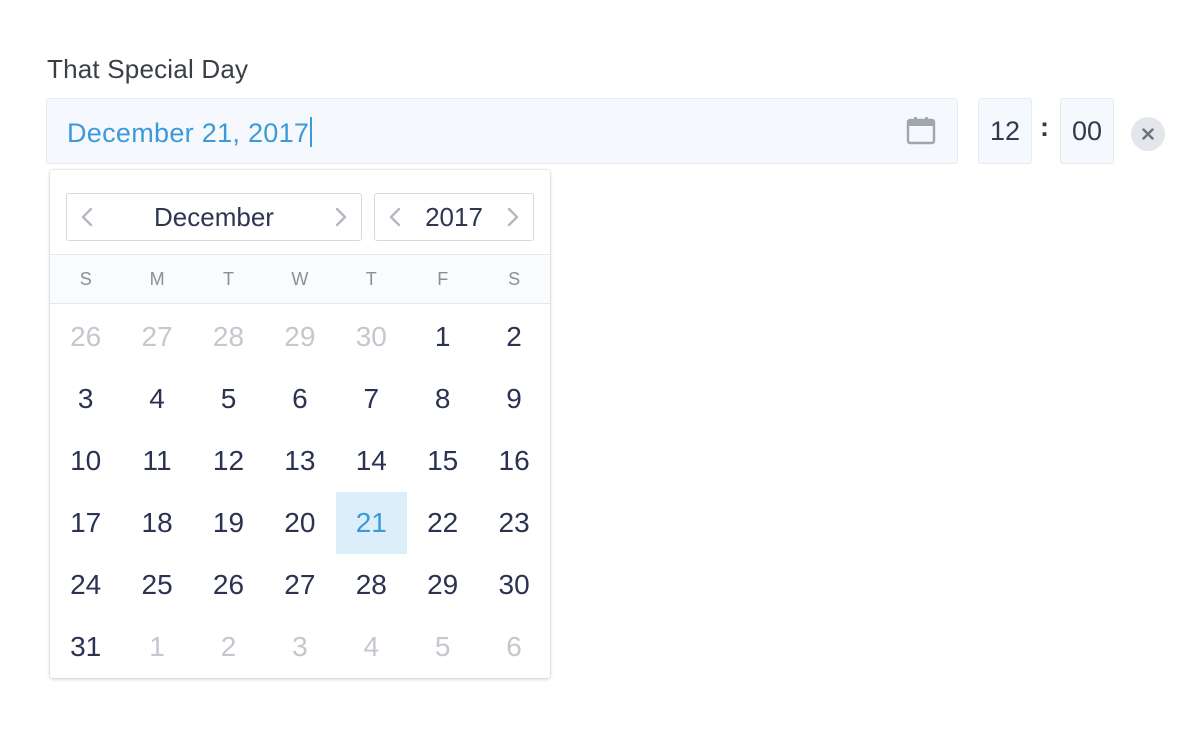  What do you see at coordinates (371, 523) in the screenshot?
I see `day-cell-selected: 21` at bounding box center [371, 523].